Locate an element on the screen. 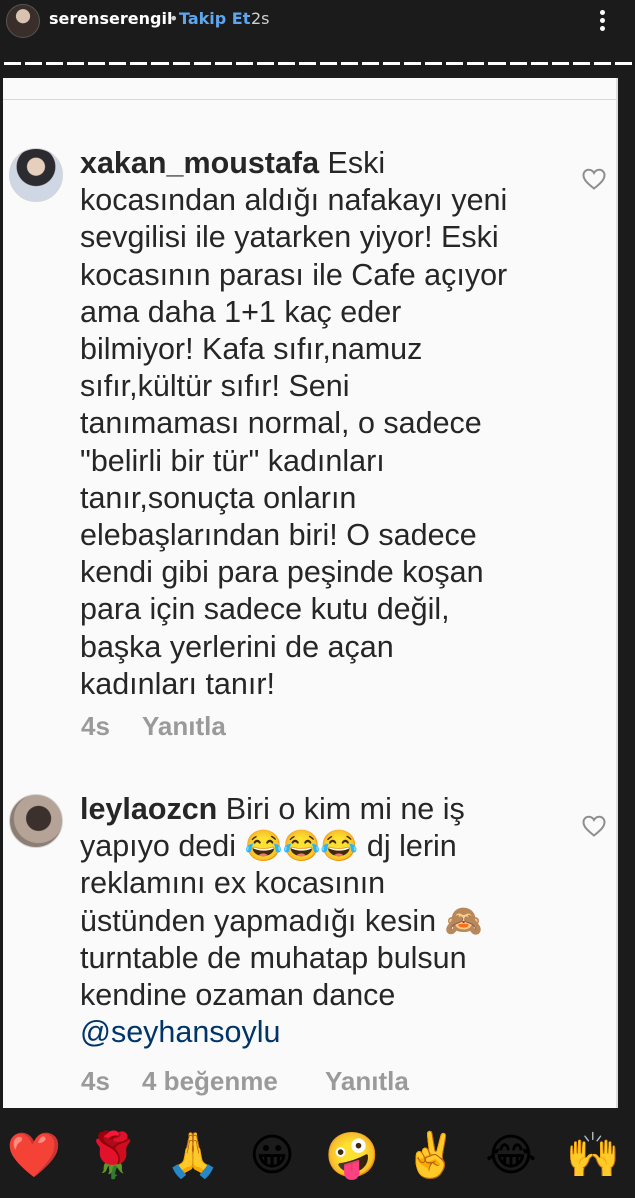 This screenshot has width=635, height=1198. grinning-face-icon: 😀 is located at coordinates (272, 1156).